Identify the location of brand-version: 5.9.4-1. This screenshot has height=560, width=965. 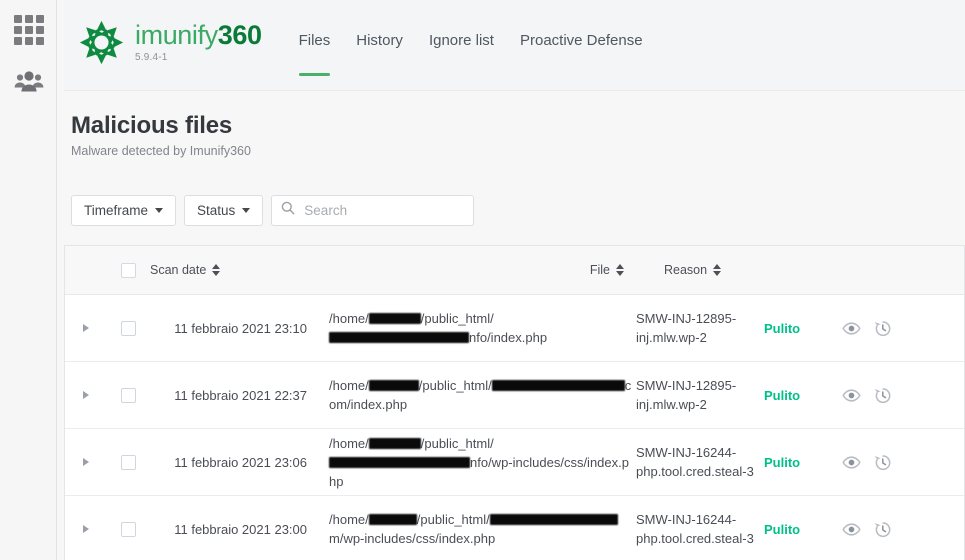
(151, 57).